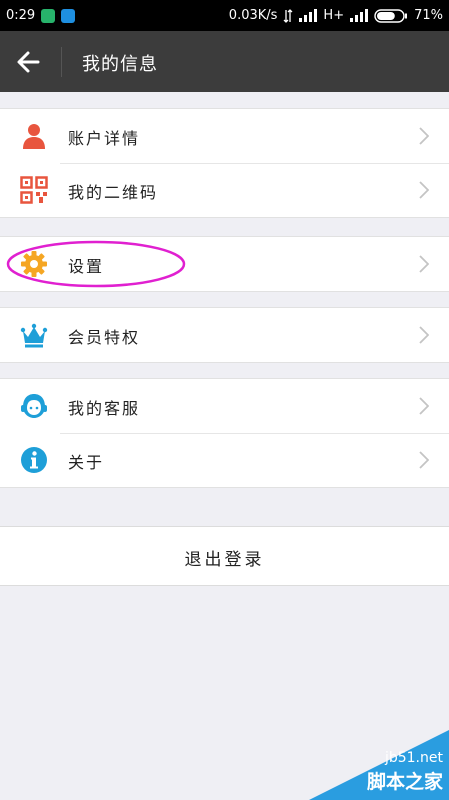  I want to click on user-icon, so click(34, 136).